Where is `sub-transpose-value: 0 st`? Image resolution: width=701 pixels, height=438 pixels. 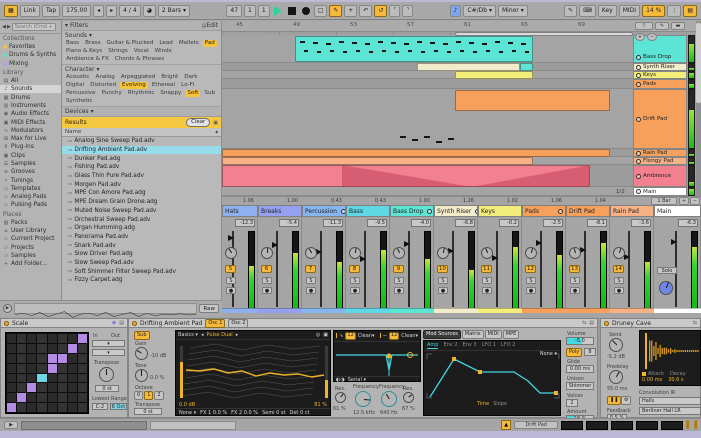
sub-transpose-value: 0 st is located at coordinates (148, 411).